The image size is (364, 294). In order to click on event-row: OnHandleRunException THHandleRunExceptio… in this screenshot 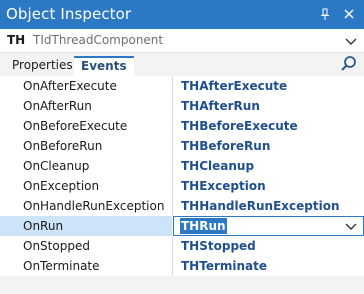, I will do `click(182, 206)`.